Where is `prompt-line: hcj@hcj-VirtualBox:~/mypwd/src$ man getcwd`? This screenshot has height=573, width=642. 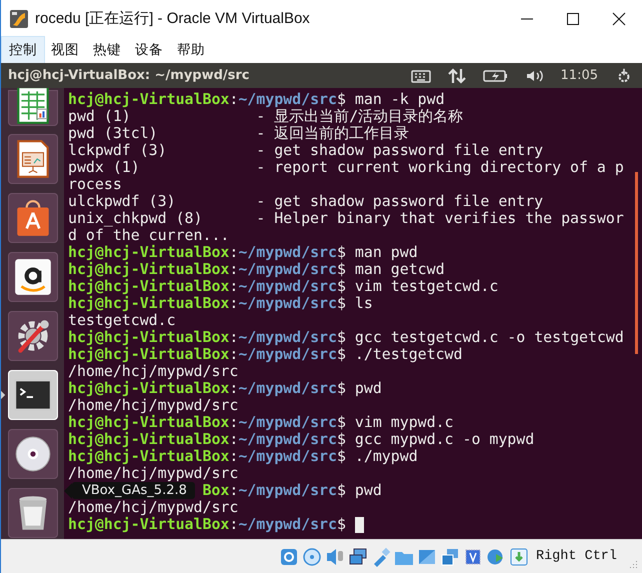 prompt-line: hcj@hcj-VirtualBox:~/mypwd/src$ man getcwd is located at coordinates (256, 269).